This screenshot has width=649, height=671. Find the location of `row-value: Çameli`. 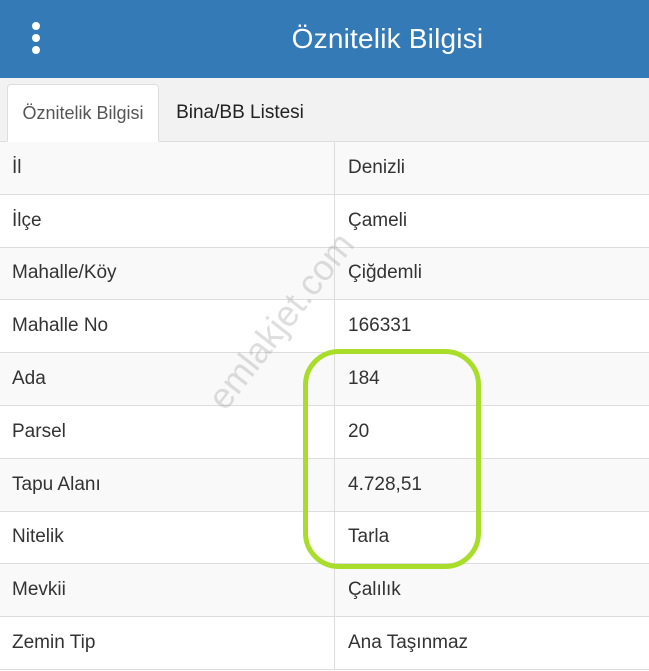

row-value: Çameli is located at coordinates (378, 220).